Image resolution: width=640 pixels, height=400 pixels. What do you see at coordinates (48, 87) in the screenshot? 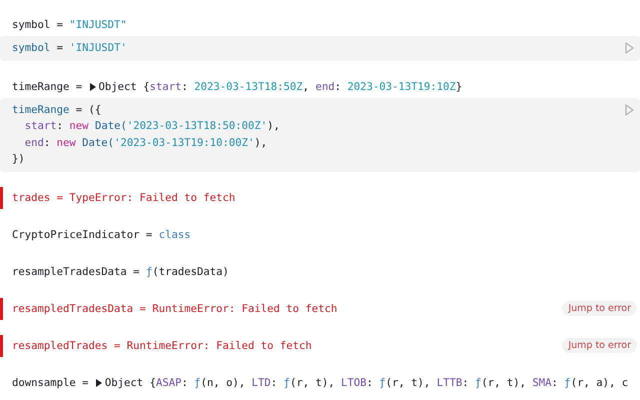
I see `cell-output: timeRange =` at bounding box center [48, 87].